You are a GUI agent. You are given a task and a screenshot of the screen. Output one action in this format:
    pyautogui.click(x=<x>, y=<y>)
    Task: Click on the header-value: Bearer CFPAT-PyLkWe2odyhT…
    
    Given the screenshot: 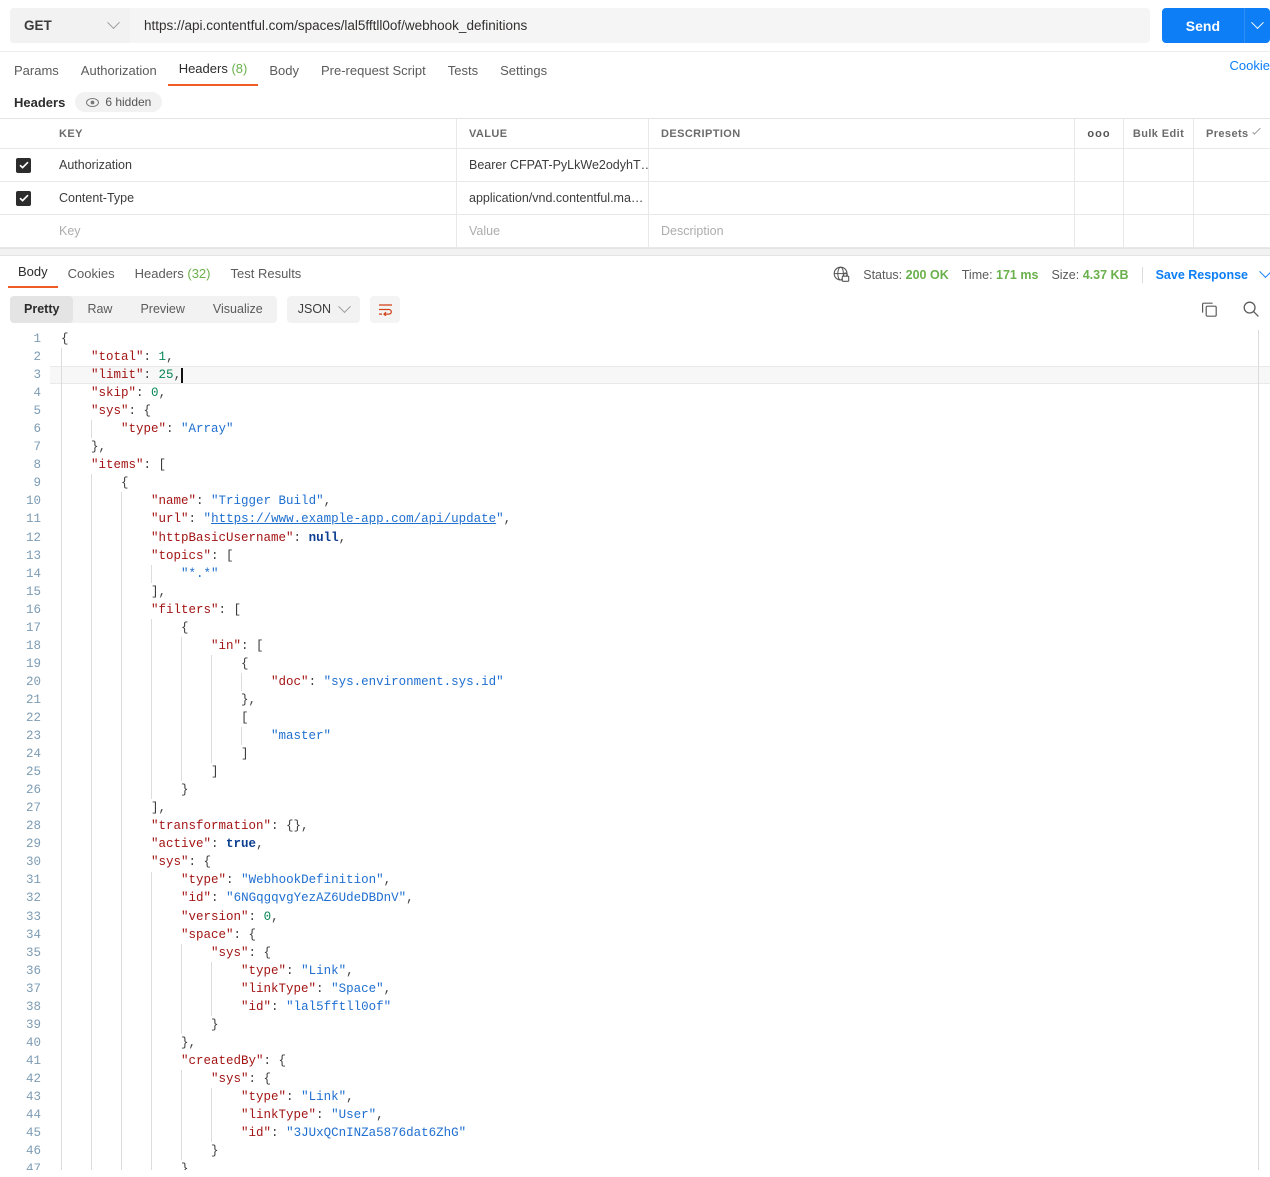 What is the action you would take?
    pyautogui.click(x=553, y=165)
    